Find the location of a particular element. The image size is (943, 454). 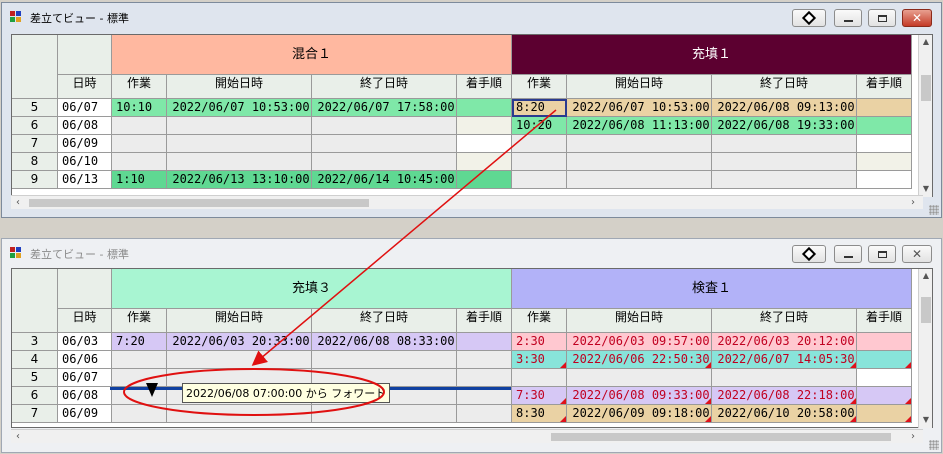

highlight-ellipse is located at coordinates (254, 392).